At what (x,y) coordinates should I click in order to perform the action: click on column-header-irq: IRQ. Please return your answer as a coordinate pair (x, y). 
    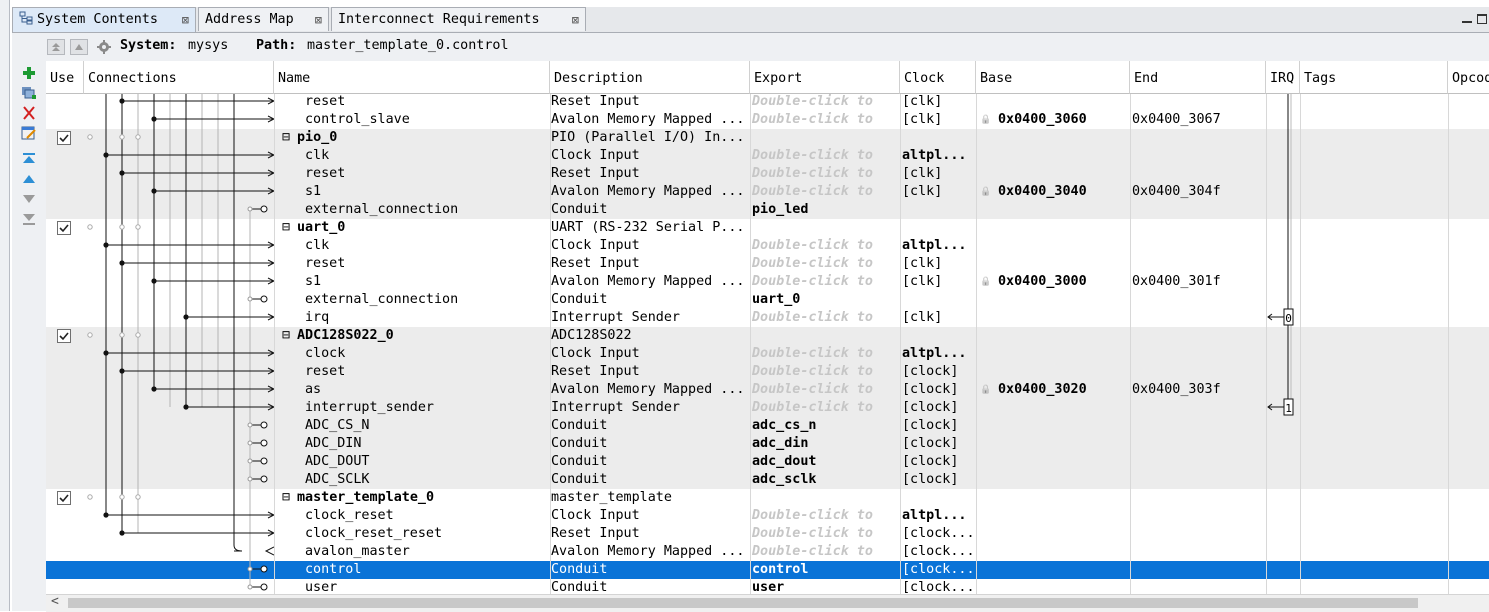
    Looking at the image, I should click on (1283, 77).